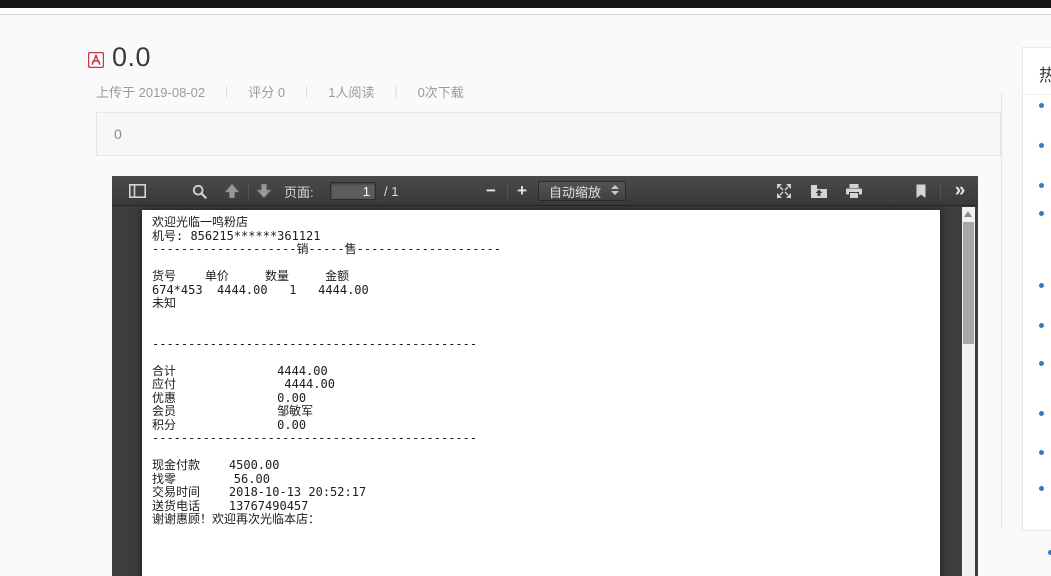  I want to click on fullscreen-expand-icon, so click(784, 191).